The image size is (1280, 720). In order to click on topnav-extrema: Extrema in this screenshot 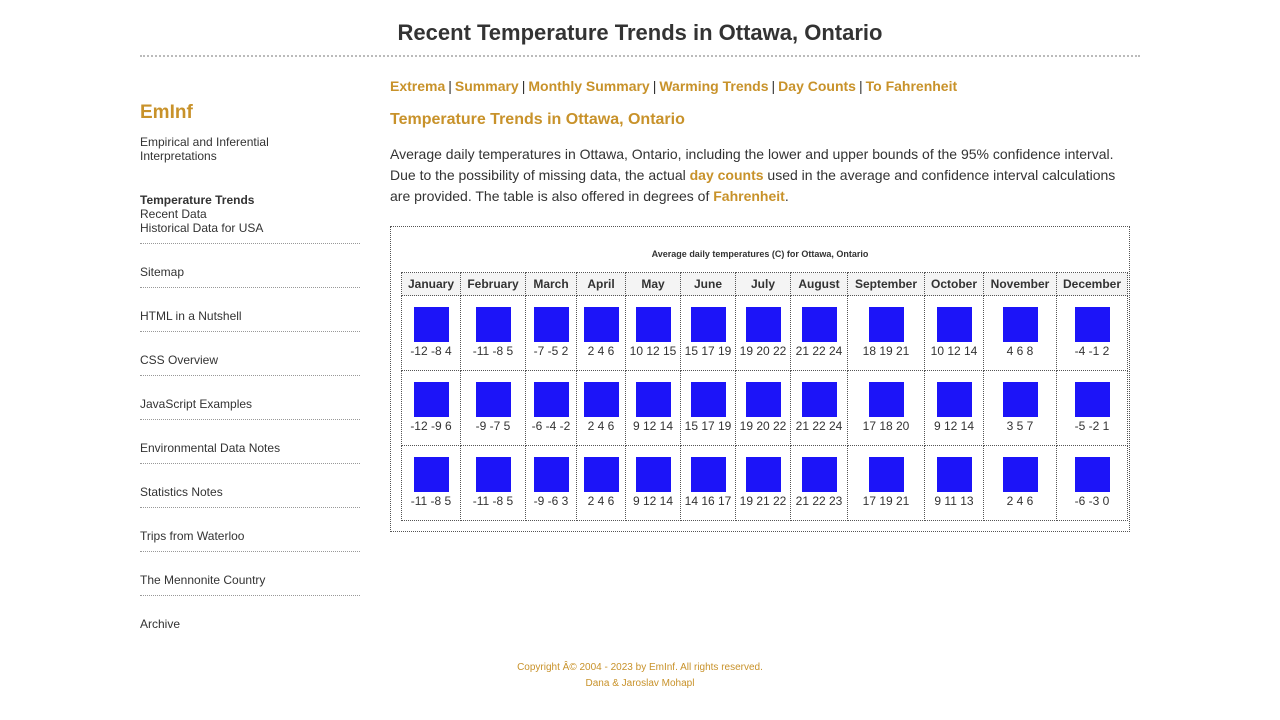, I will do `click(417, 86)`.